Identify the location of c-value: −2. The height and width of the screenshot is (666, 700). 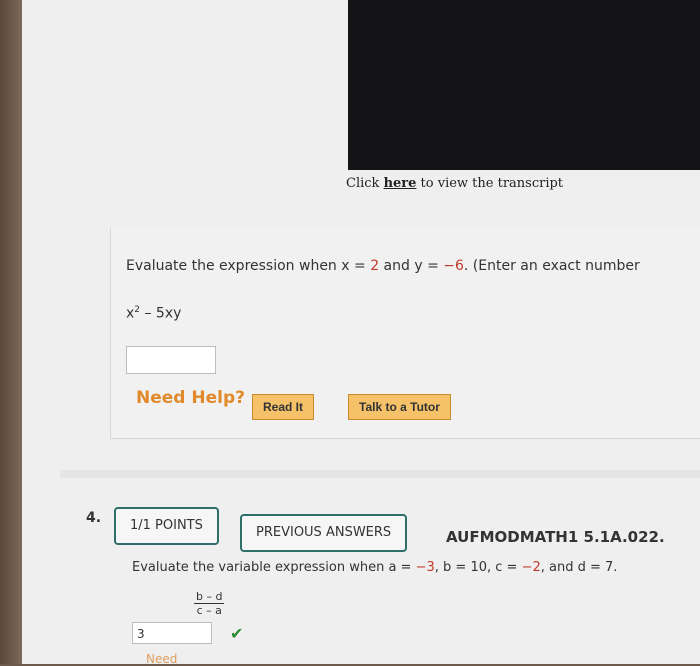
(531, 567).